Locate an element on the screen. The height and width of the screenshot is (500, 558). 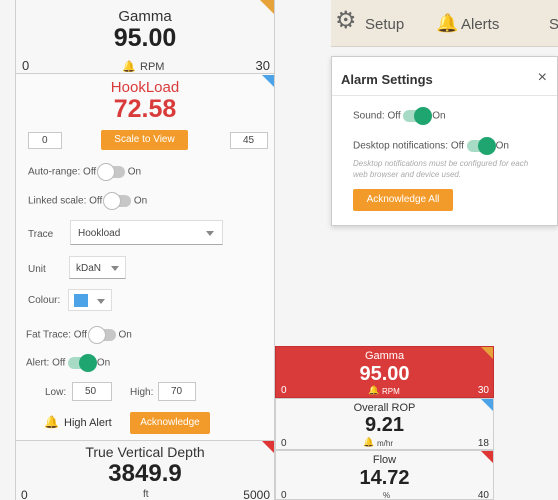
gamma-tile: Gamma 95.00 🔔 RPM 0 30 is located at coordinates (145, 37).